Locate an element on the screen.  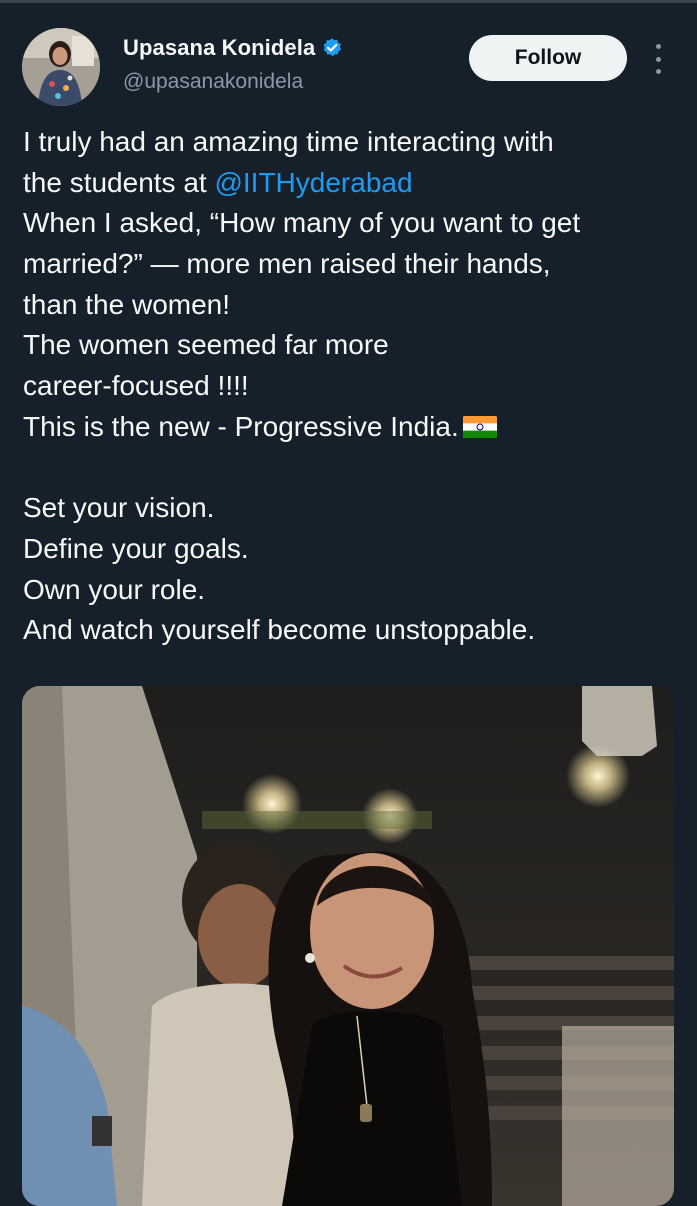
tweet-line: This is the new - Progressive India. is located at coordinates (353, 427).